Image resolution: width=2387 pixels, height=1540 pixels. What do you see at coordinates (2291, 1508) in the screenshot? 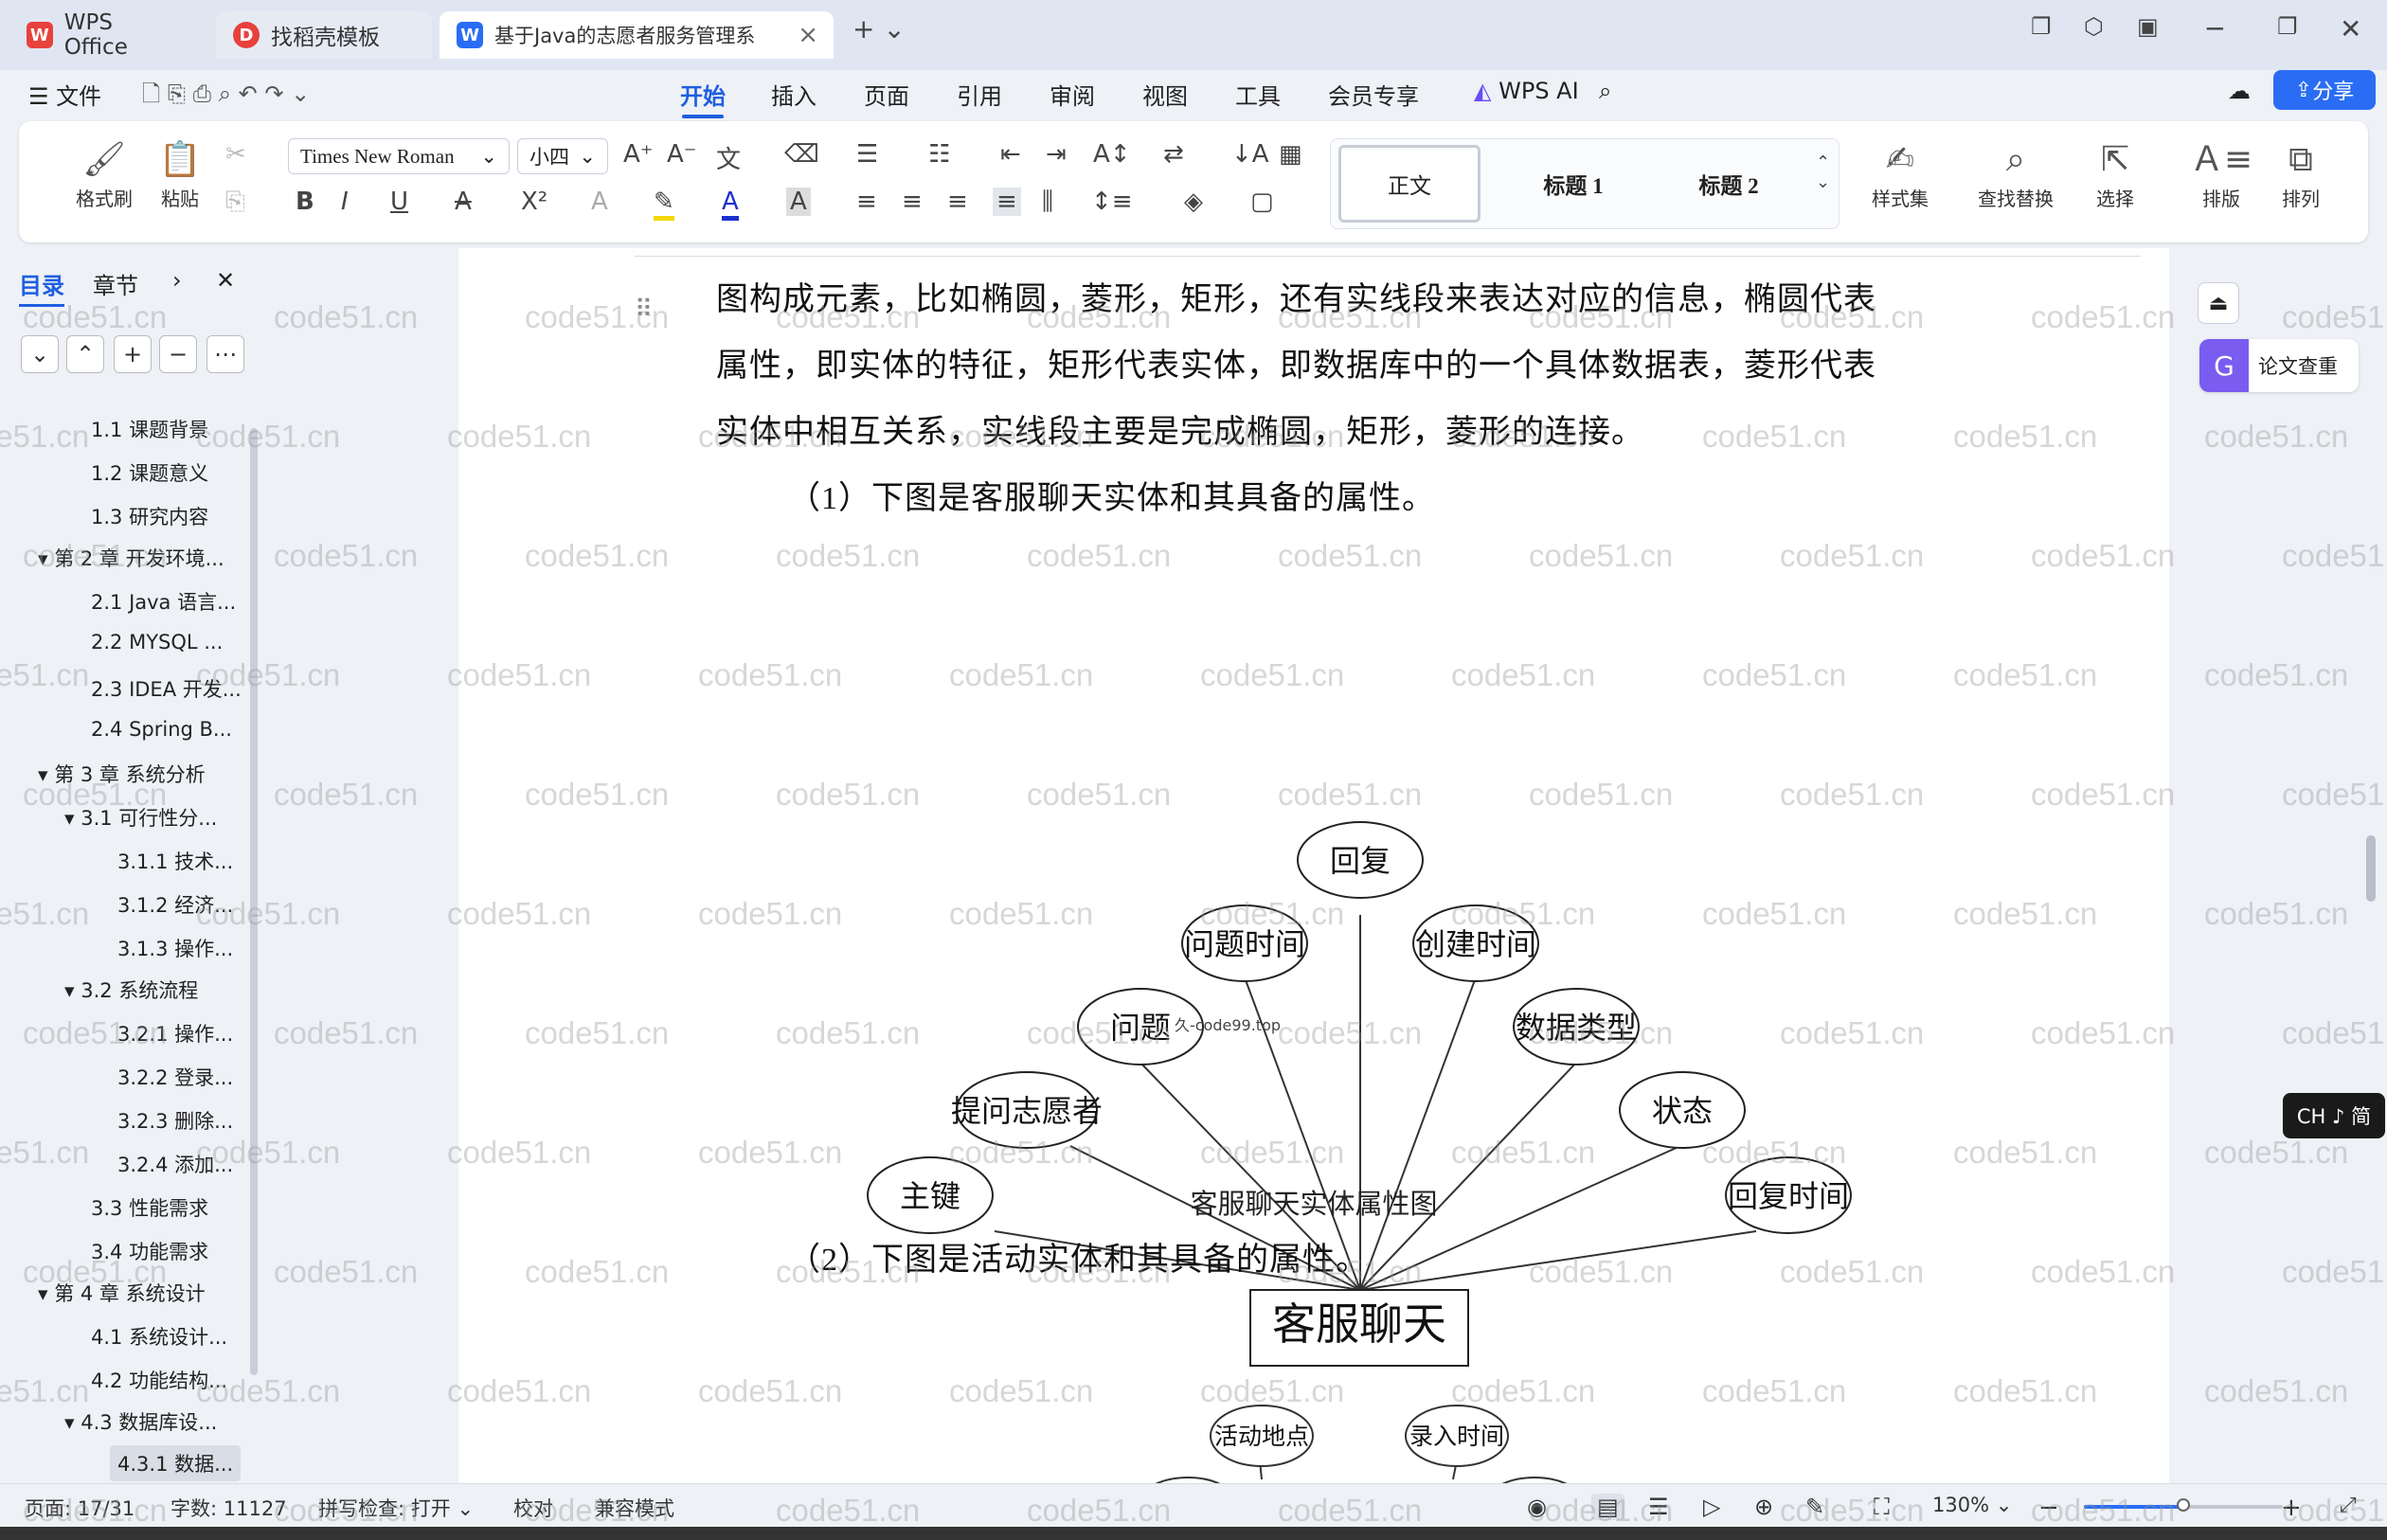
I see `zoom-in-icon: +` at bounding box center [2291, 1508].